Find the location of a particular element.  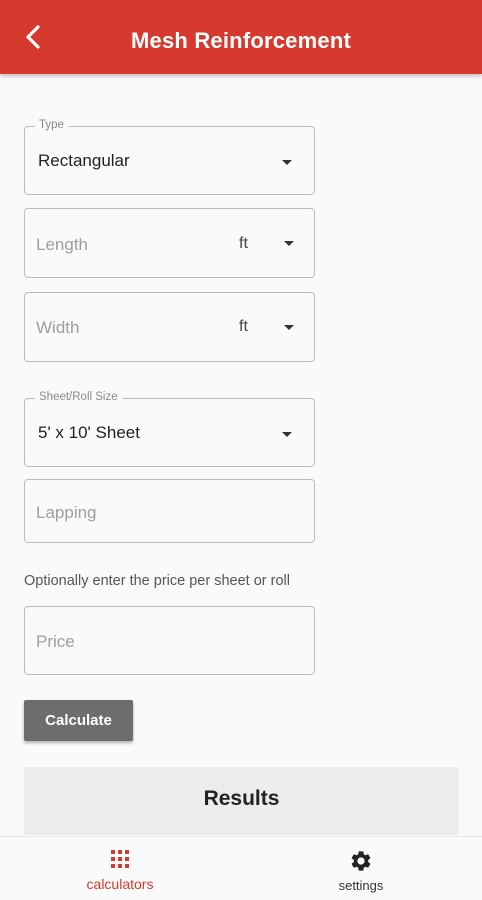

price-field: Price is located at coordinates (169, 640).